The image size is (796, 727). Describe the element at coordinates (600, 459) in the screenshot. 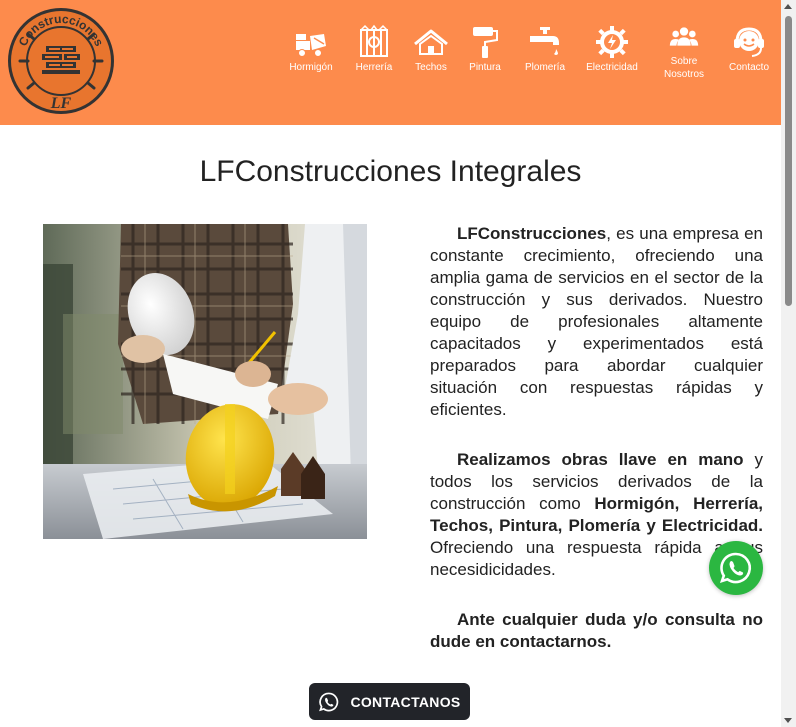

I see `services-lead: Realizamos obras llave en mano` at that location.